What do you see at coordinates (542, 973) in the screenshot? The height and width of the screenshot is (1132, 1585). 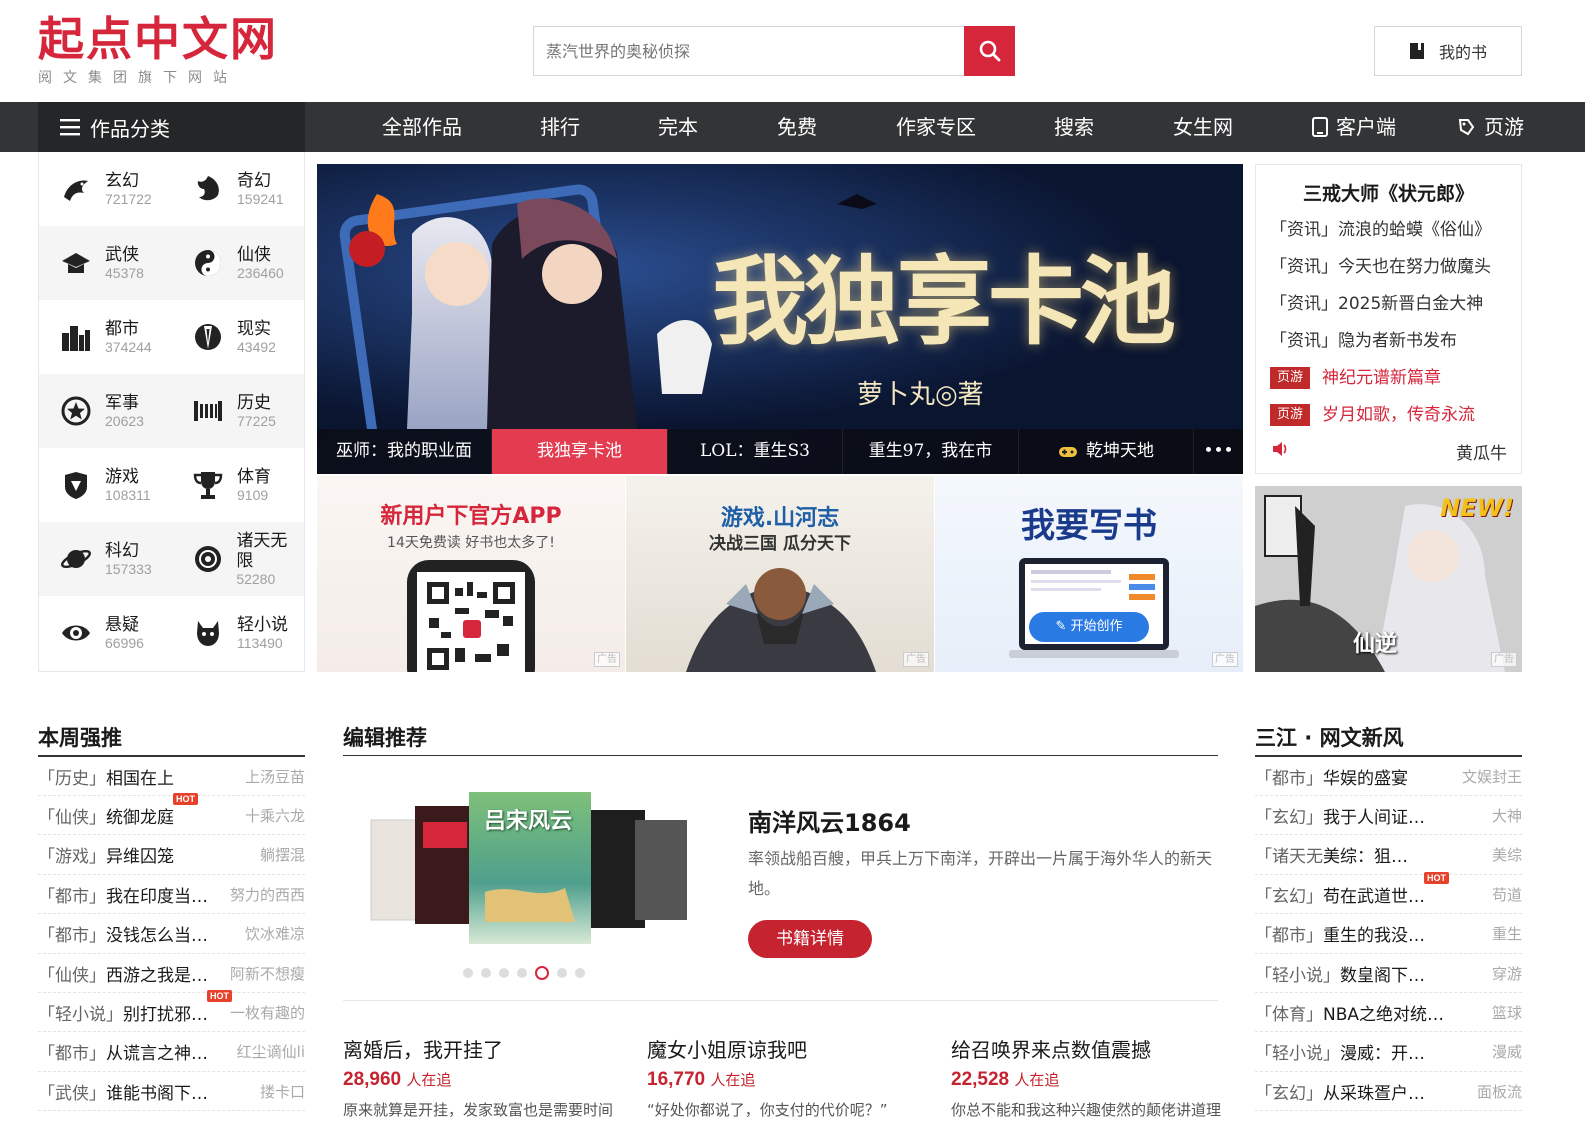 I see `carousel-dot-active` at bounding box center [542, 973].